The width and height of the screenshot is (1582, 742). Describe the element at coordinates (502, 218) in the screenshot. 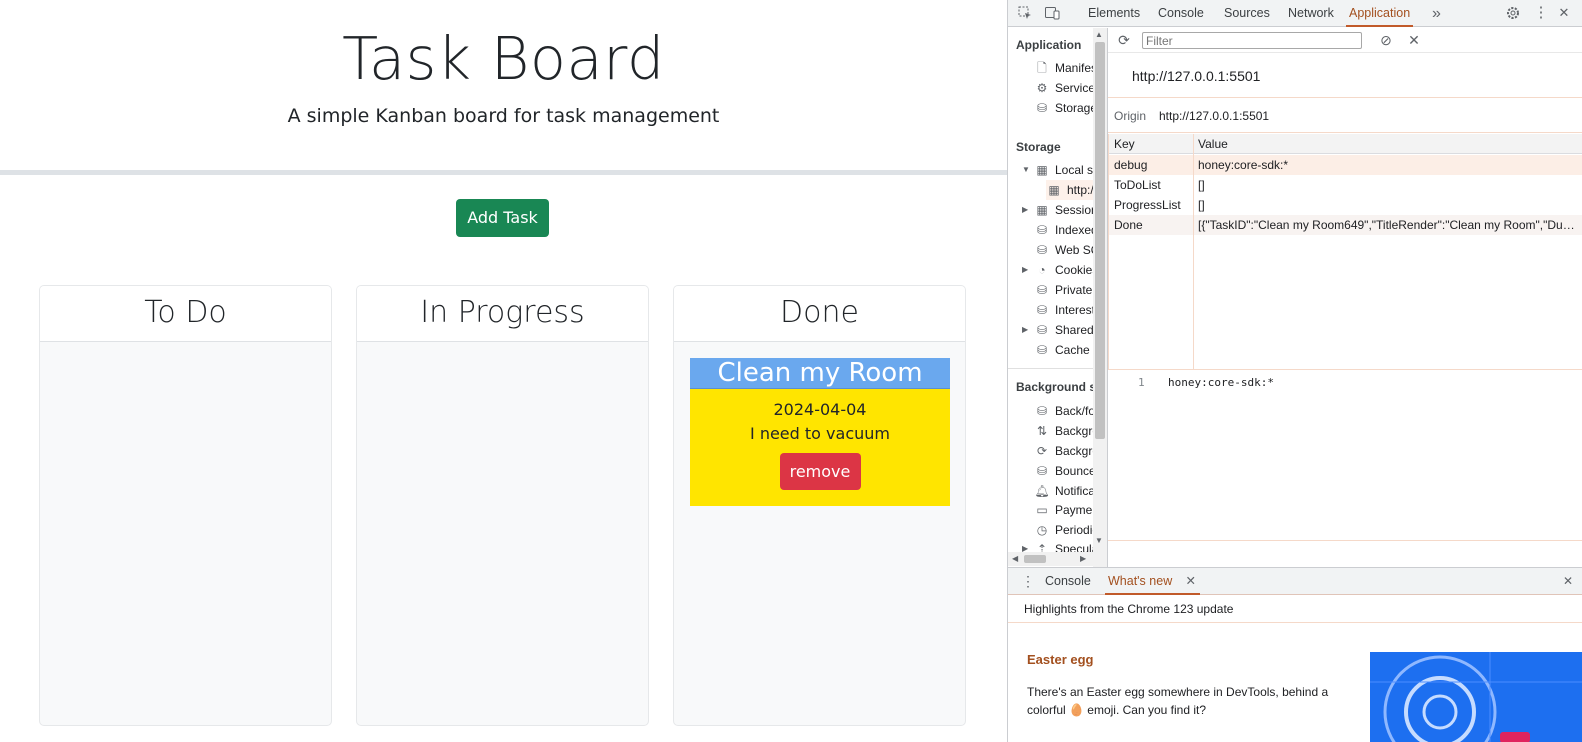

I see `add-task-button: Add Task` at that location.